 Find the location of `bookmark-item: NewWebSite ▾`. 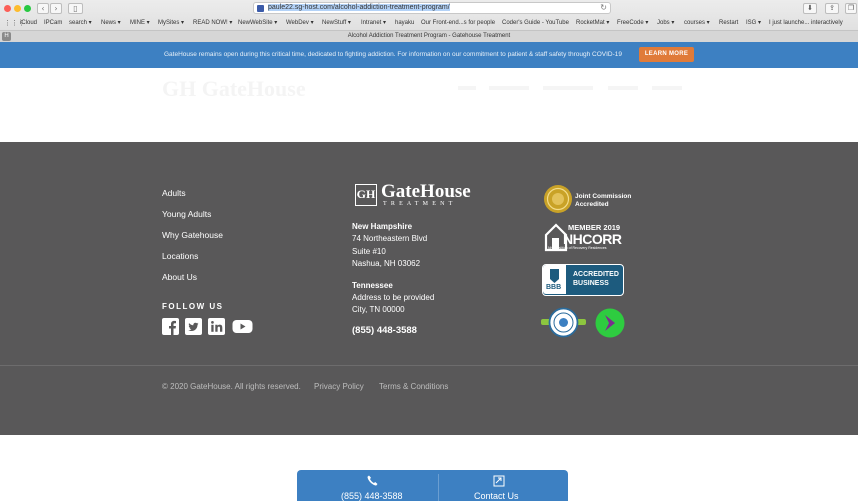

bookmark-item: NewWebSite ▾ is located at coordinates (257, 23).